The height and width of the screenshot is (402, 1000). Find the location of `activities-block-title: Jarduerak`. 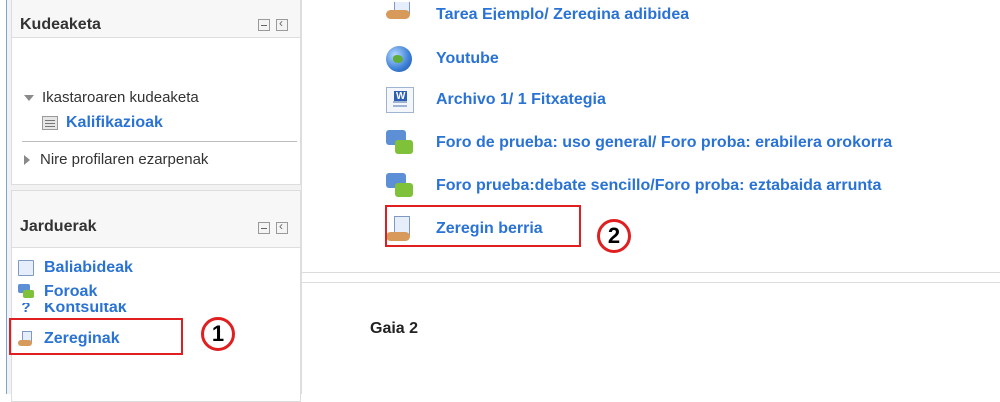

activities-block-title: Jarduerak is located at coordinates (58, 226).